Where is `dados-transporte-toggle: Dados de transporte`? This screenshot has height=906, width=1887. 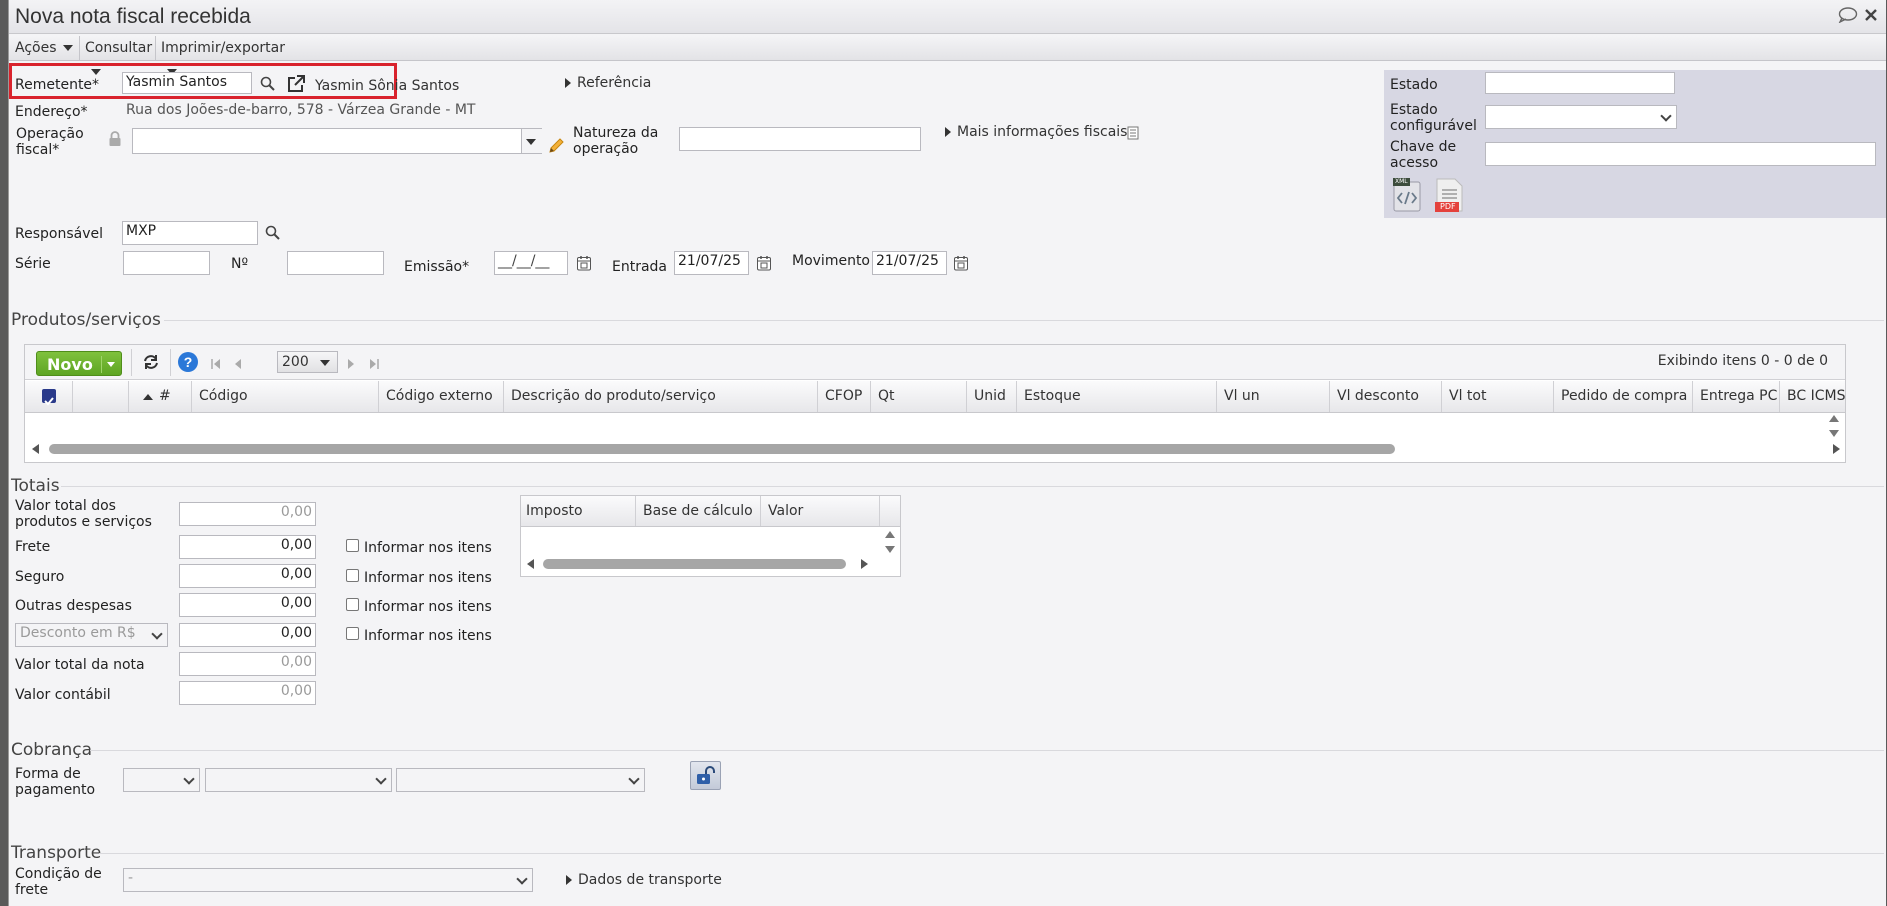
dados-transporte-toggle: Dados de transporte is located at coordinates (644, 880).